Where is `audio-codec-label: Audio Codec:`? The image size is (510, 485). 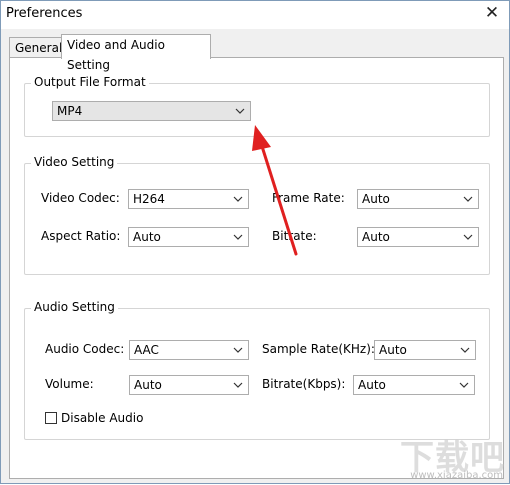
audio-codec-label: Audio Codec: is located at coordinates (85, 349).